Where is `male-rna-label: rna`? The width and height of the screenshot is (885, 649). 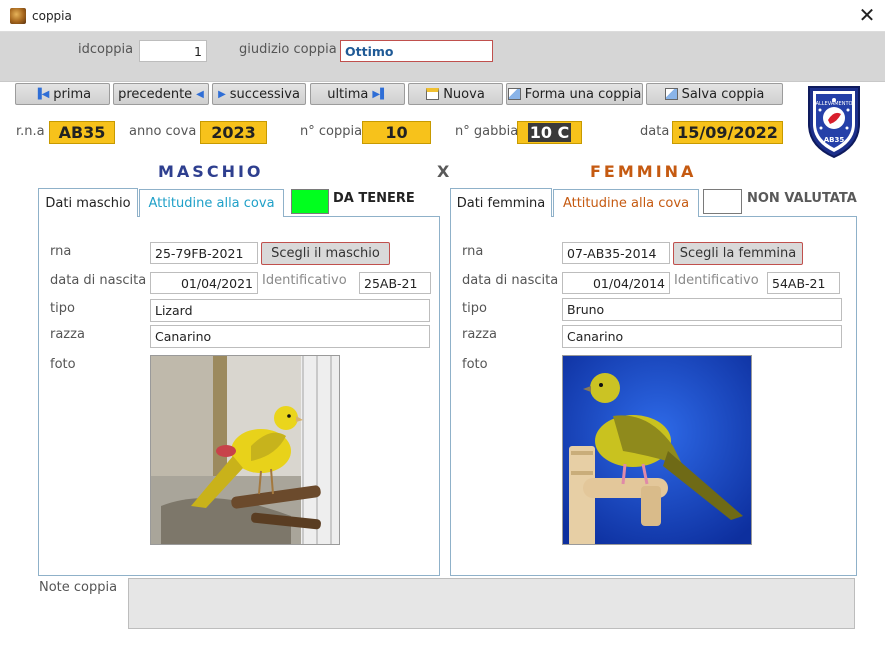
male-rna-label: rna is located at coordinates (61, 251).